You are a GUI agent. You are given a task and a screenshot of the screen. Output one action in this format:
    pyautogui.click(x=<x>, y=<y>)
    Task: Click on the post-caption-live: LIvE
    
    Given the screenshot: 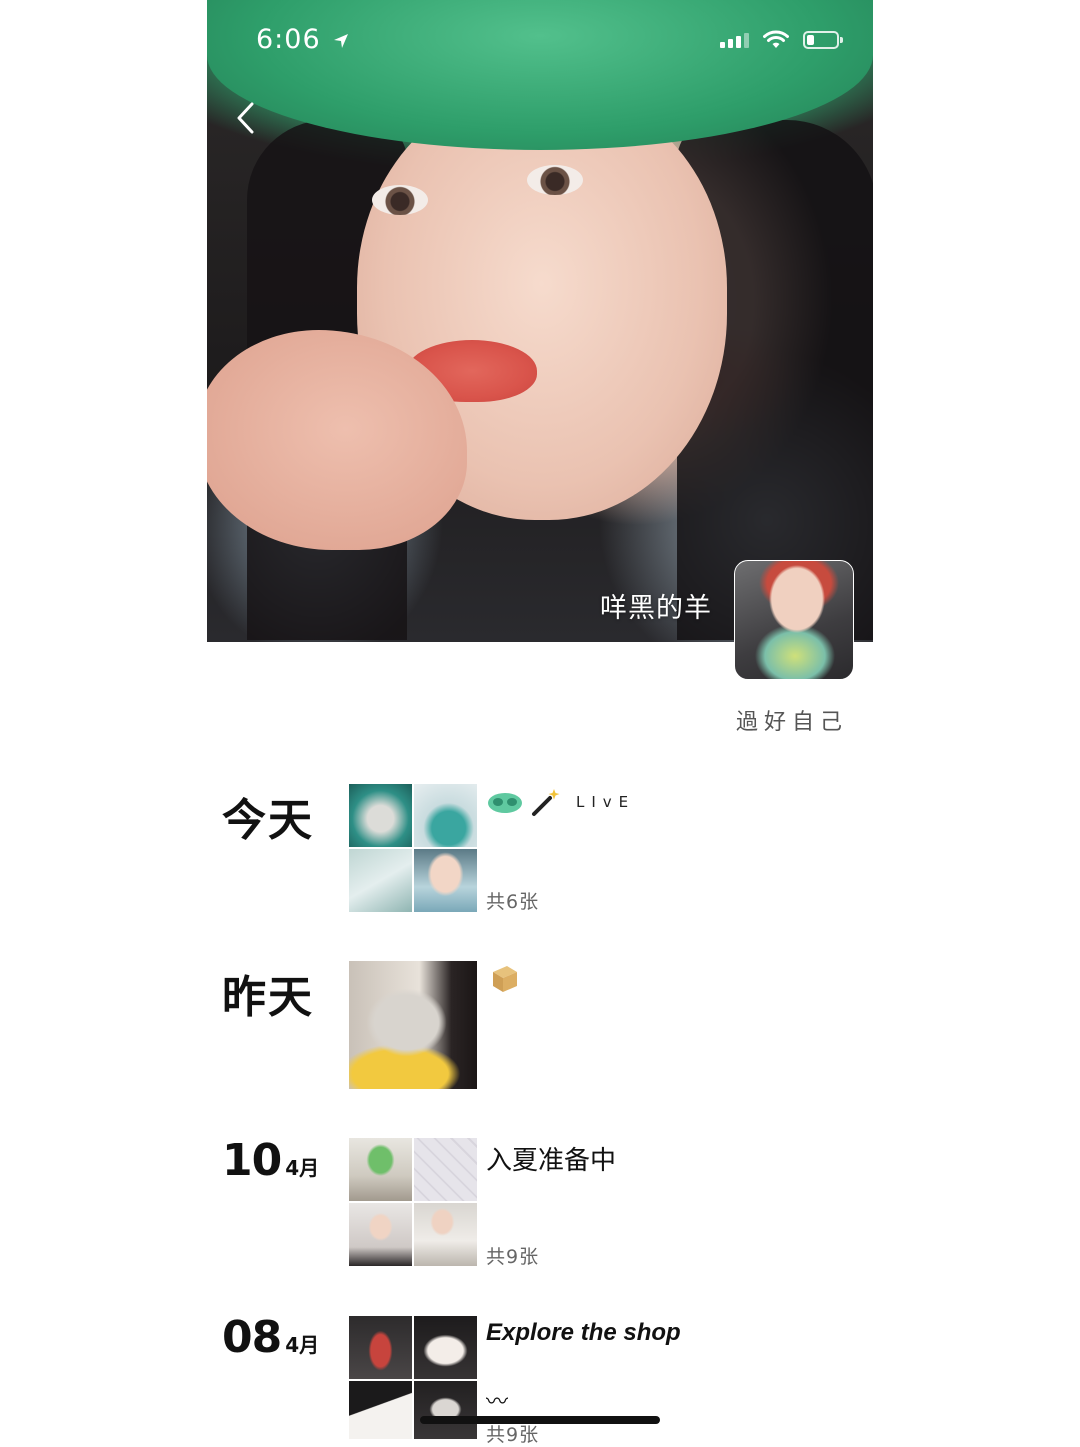 What is the action you would take?
    pyautogui.click(x=560, y=802)
    